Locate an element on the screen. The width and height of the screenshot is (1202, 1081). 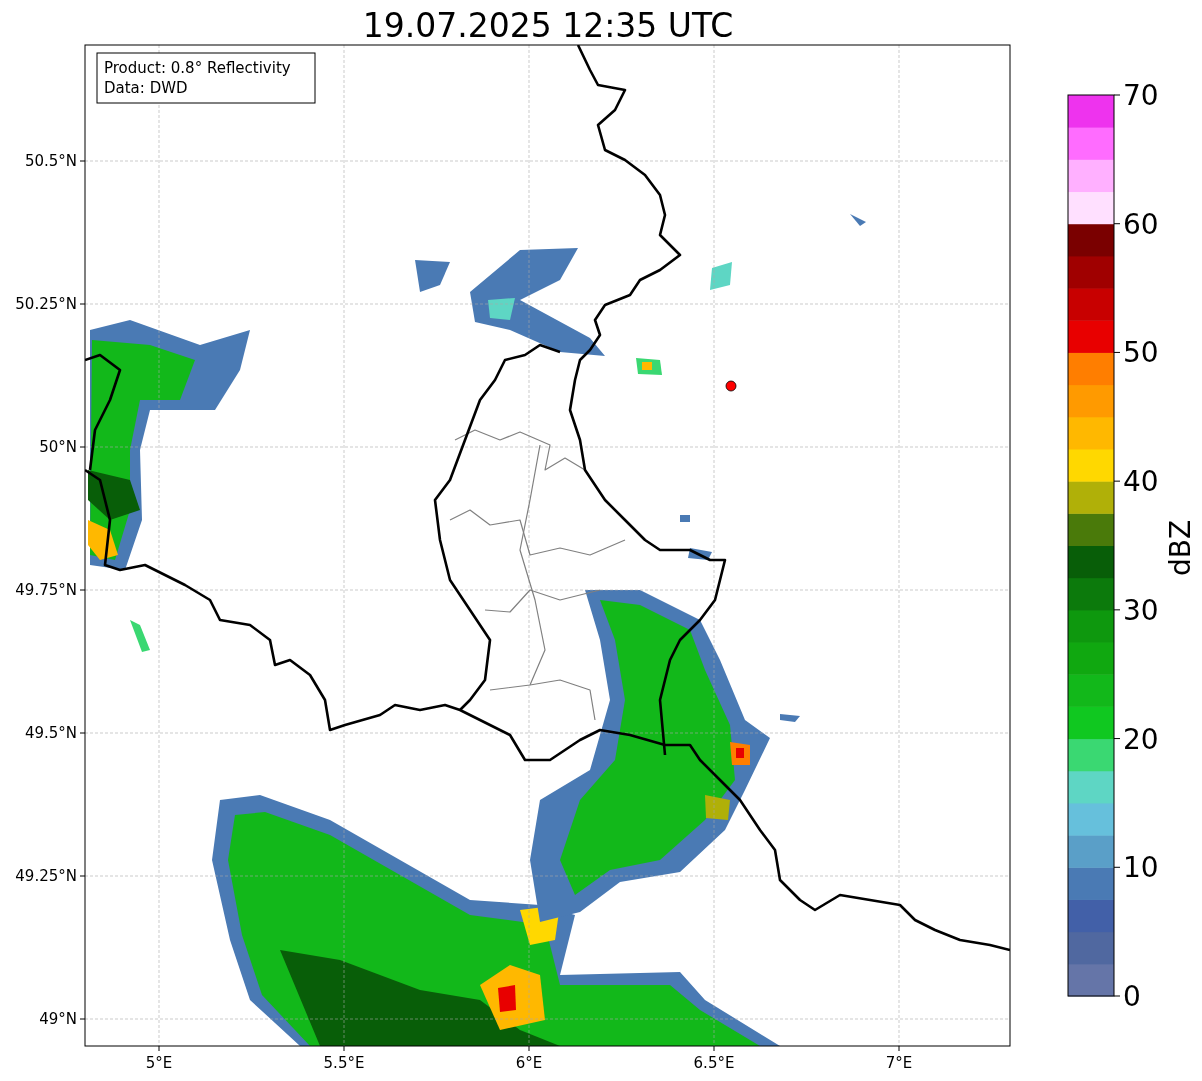
colorbar-tick-label: 60 is located at coordinates (1141, 224).